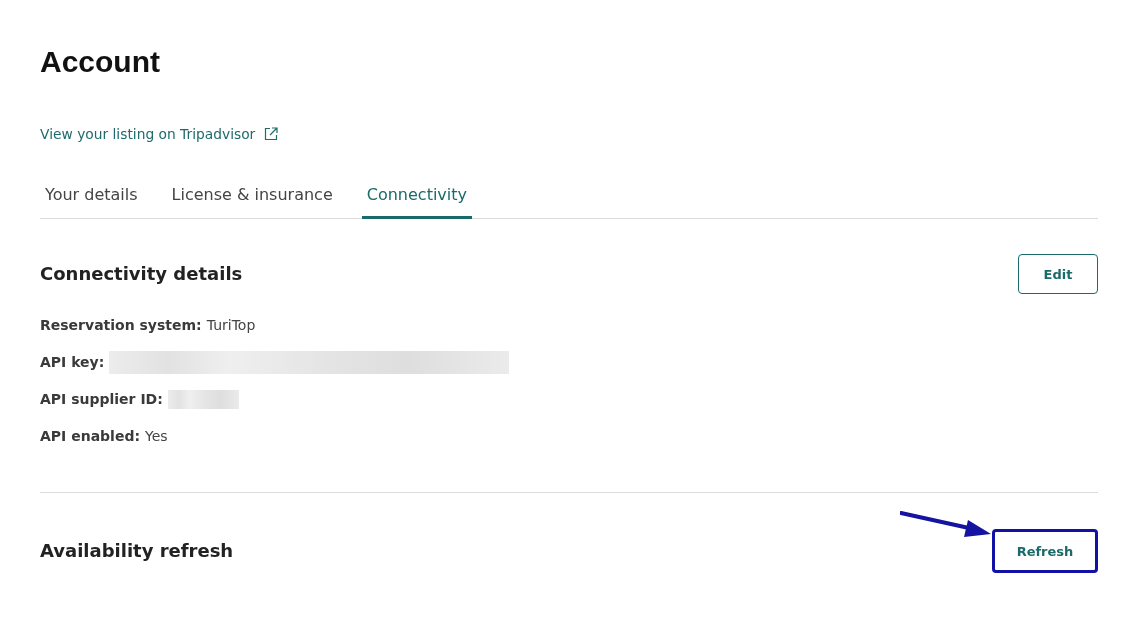 Image resolution: width=1137 pixels, height=633 pixels. I want to click on section-title: Availability refresh, so click(137, 551).